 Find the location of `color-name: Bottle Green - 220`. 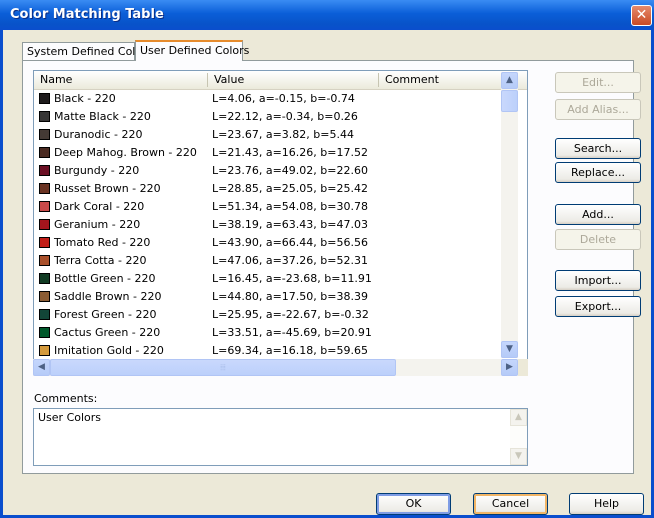

color-name: Bottle Green - 220 is located at coordinates (105, 278).